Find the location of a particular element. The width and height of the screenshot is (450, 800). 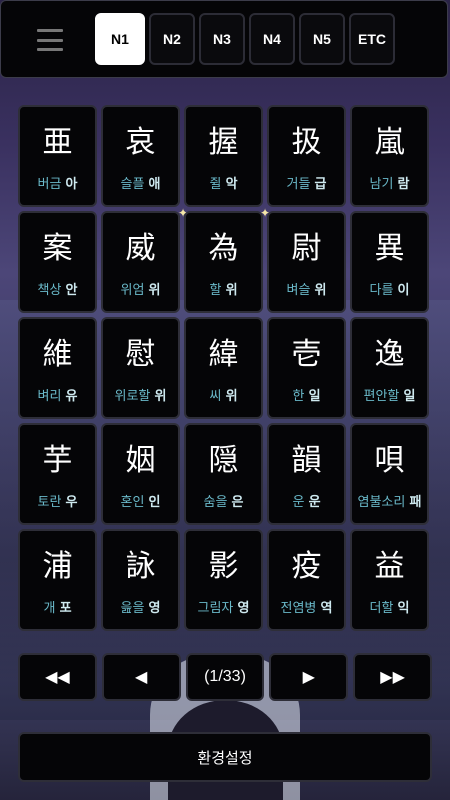

kanji-character: 異 is located at coordinates (389, 248).